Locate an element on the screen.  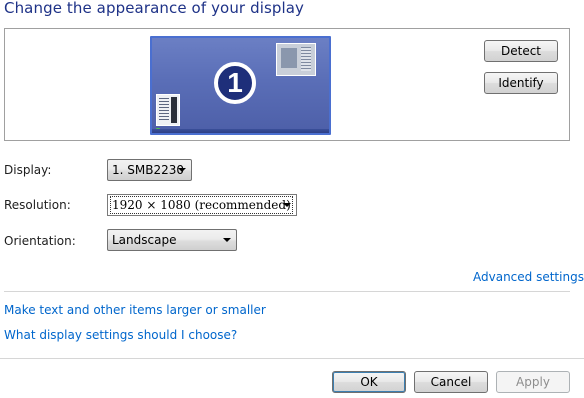
monitor-1-preview: 1 is located at coordinates (240, 85).